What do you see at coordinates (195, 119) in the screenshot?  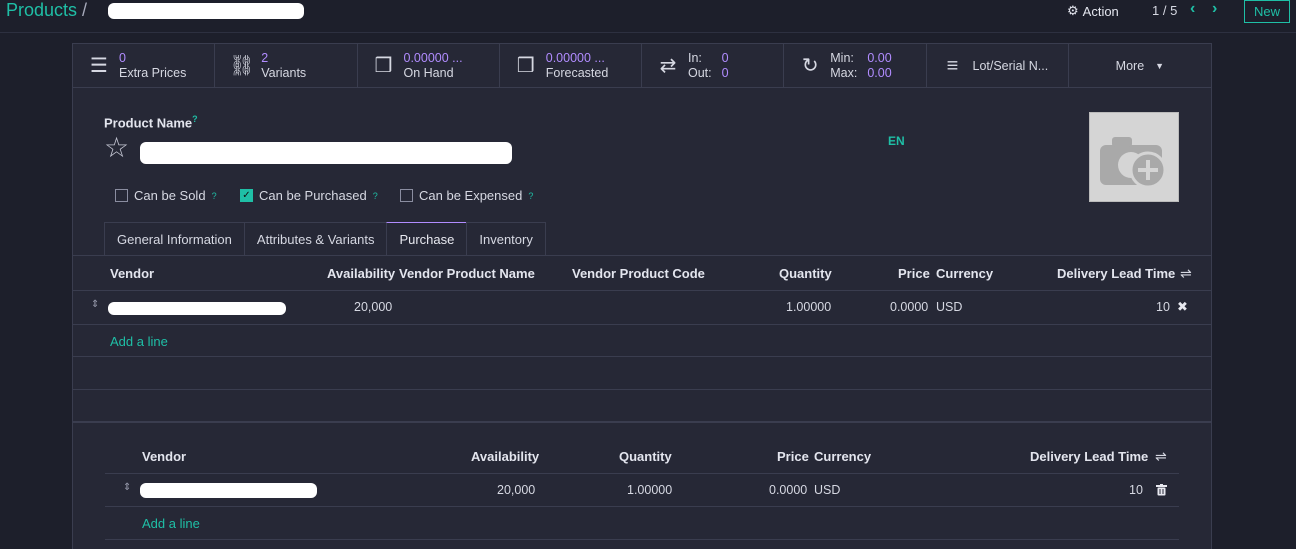 I see `help-marker: ?` at bounding box center [195, 119].